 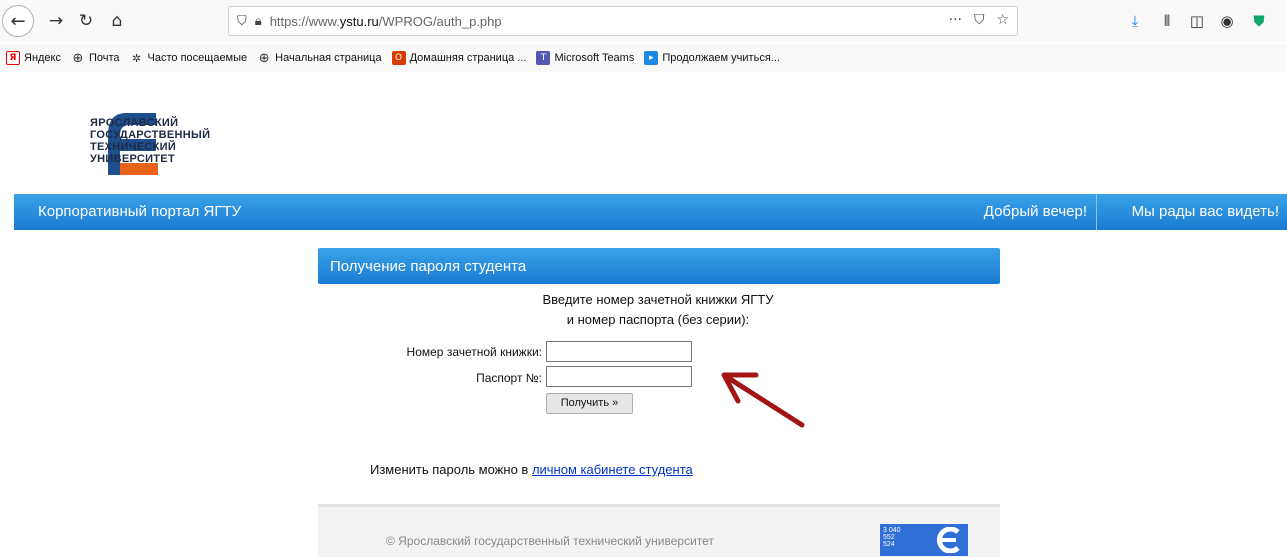 What do you see at coordinates (1259, 21) in the screenshot?
I see `extension-shield-icon: ⛊` at bounding box center [1259, 21].